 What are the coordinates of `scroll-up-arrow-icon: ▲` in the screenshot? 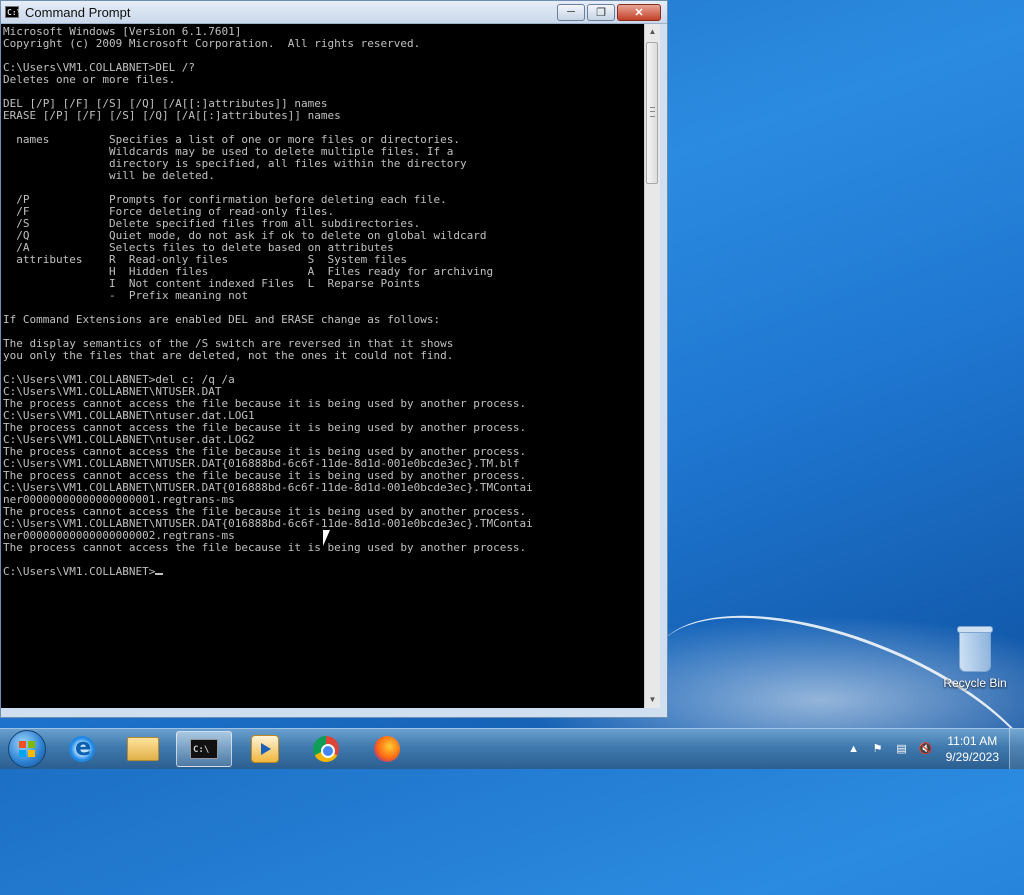 It's located at (652, 32).